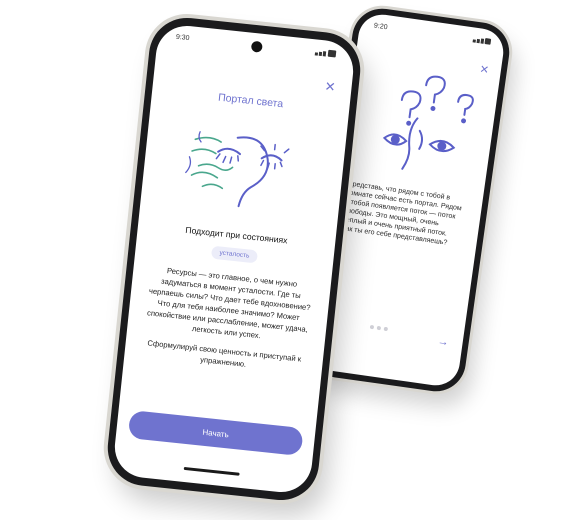  I want to click on face-illustration, so click(237, 169).